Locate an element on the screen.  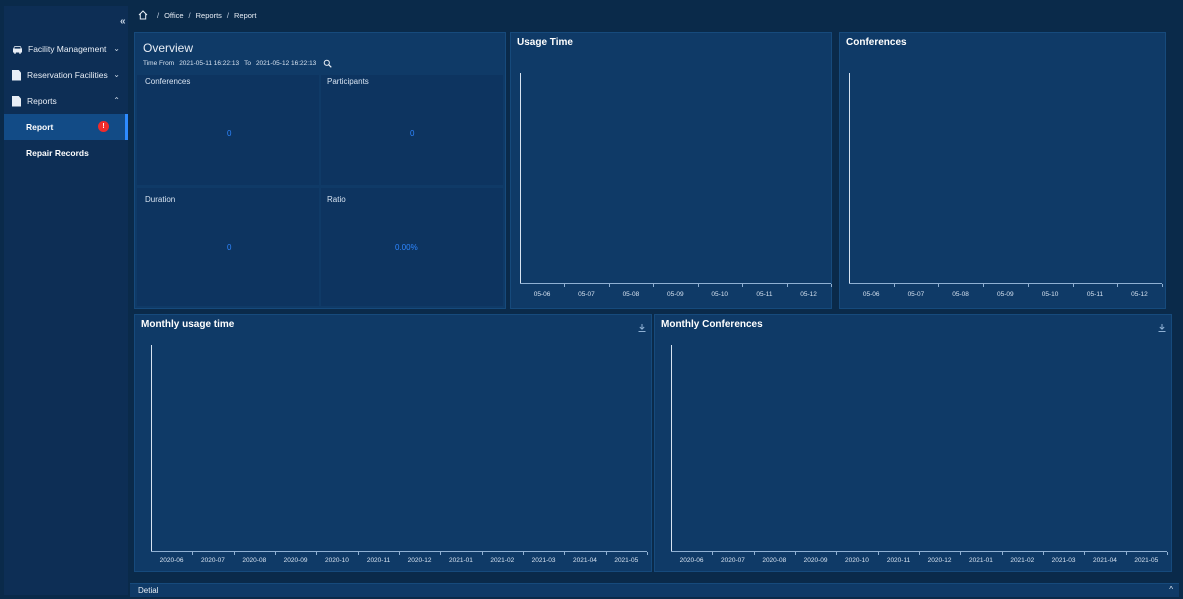
x-tick-label: 05-11 is located at coordinates (1095, 294).